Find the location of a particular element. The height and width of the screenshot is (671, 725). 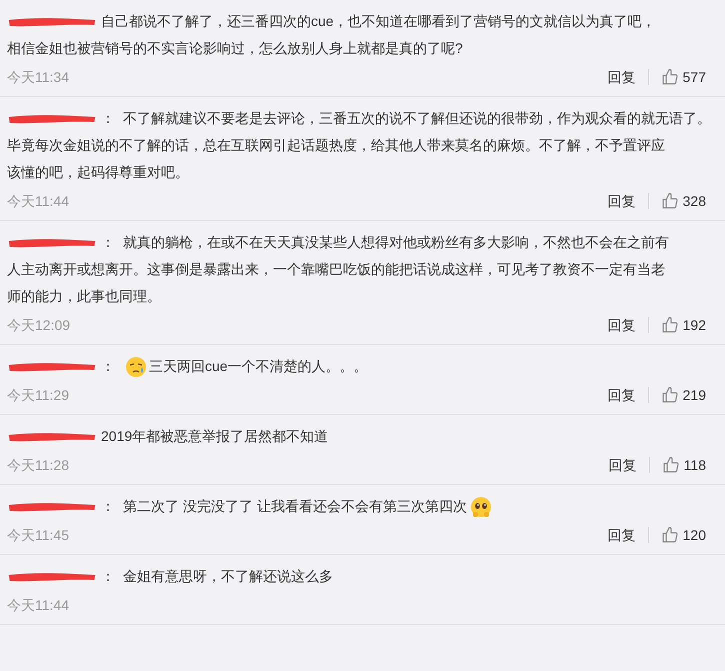

like-button: 120 is located at coordinates (683, 535).